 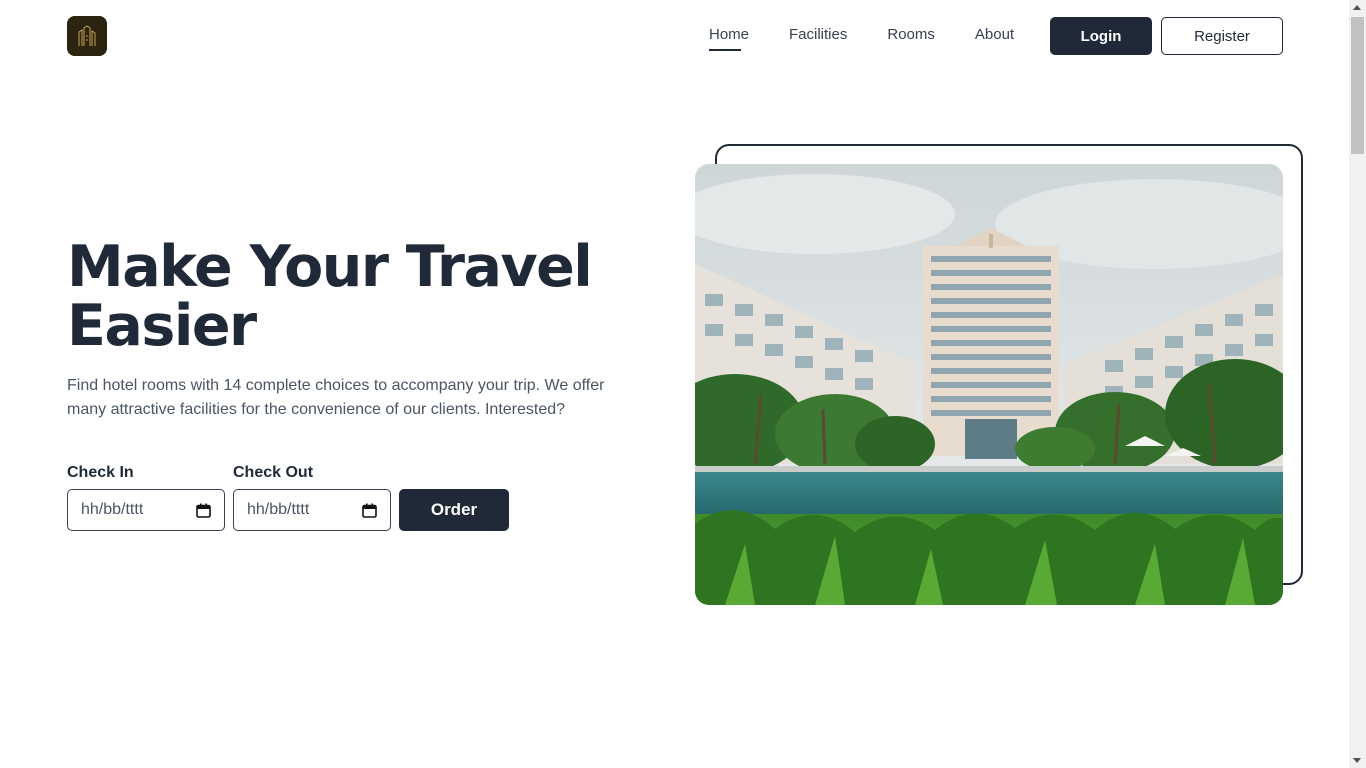 I want to click on scroll-up-arrow-icon, so click(x=1357, y=7).